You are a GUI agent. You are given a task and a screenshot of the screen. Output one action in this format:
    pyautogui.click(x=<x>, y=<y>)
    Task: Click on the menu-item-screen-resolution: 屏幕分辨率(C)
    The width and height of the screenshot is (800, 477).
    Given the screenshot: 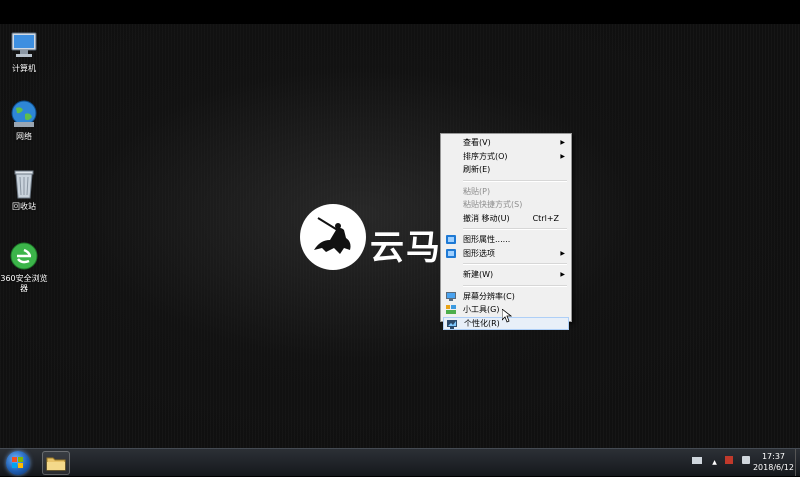 What is the action you would take?
    pyautogui.click(x=506, y=297)
    